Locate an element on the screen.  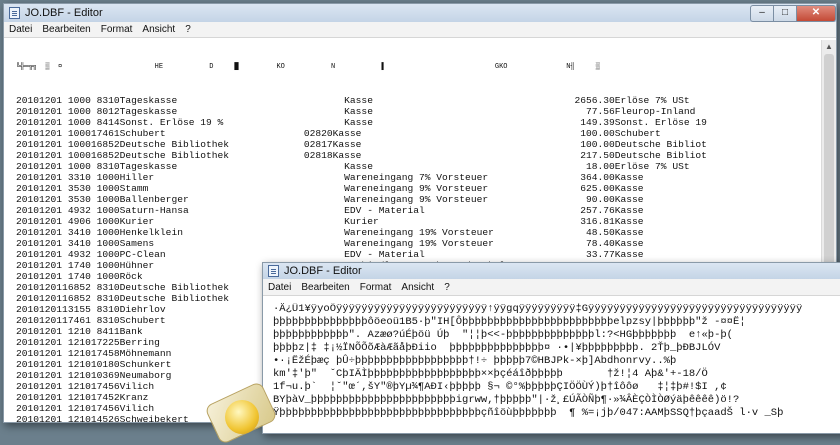
minimize-button: – is located at coordinates (762, 13).